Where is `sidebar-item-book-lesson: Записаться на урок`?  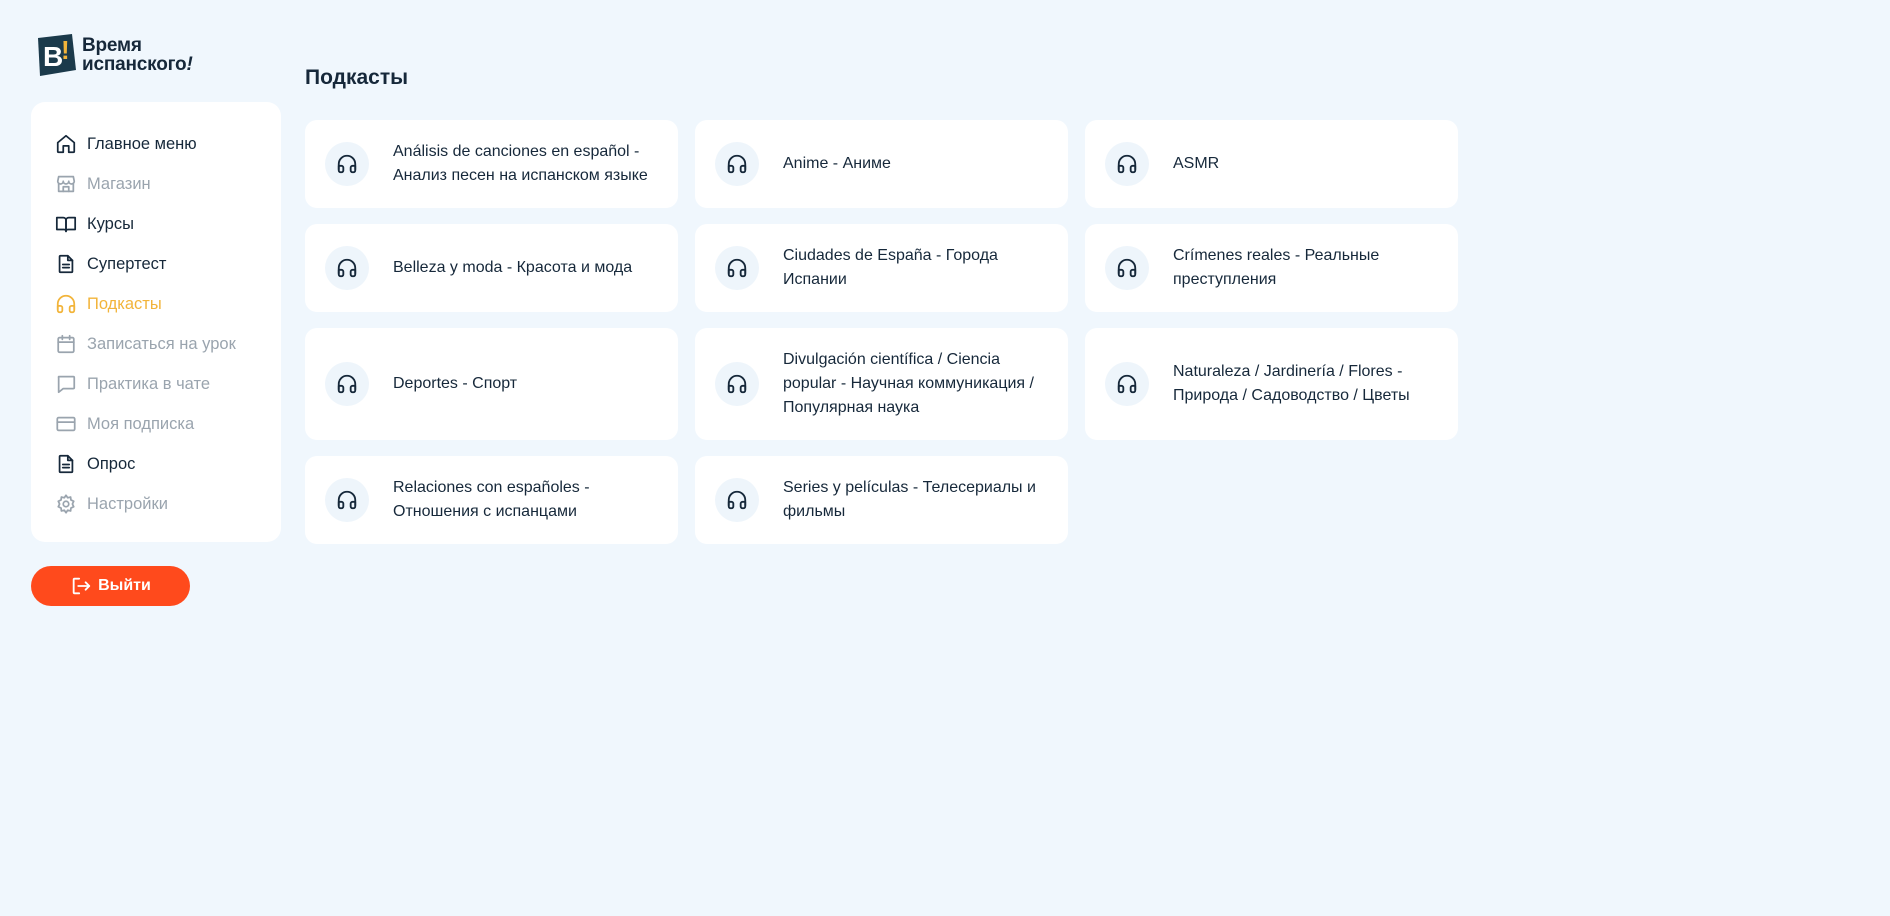 sidebar-item-book-lesson: Записаться на урок is located at coordinates (156, 344).